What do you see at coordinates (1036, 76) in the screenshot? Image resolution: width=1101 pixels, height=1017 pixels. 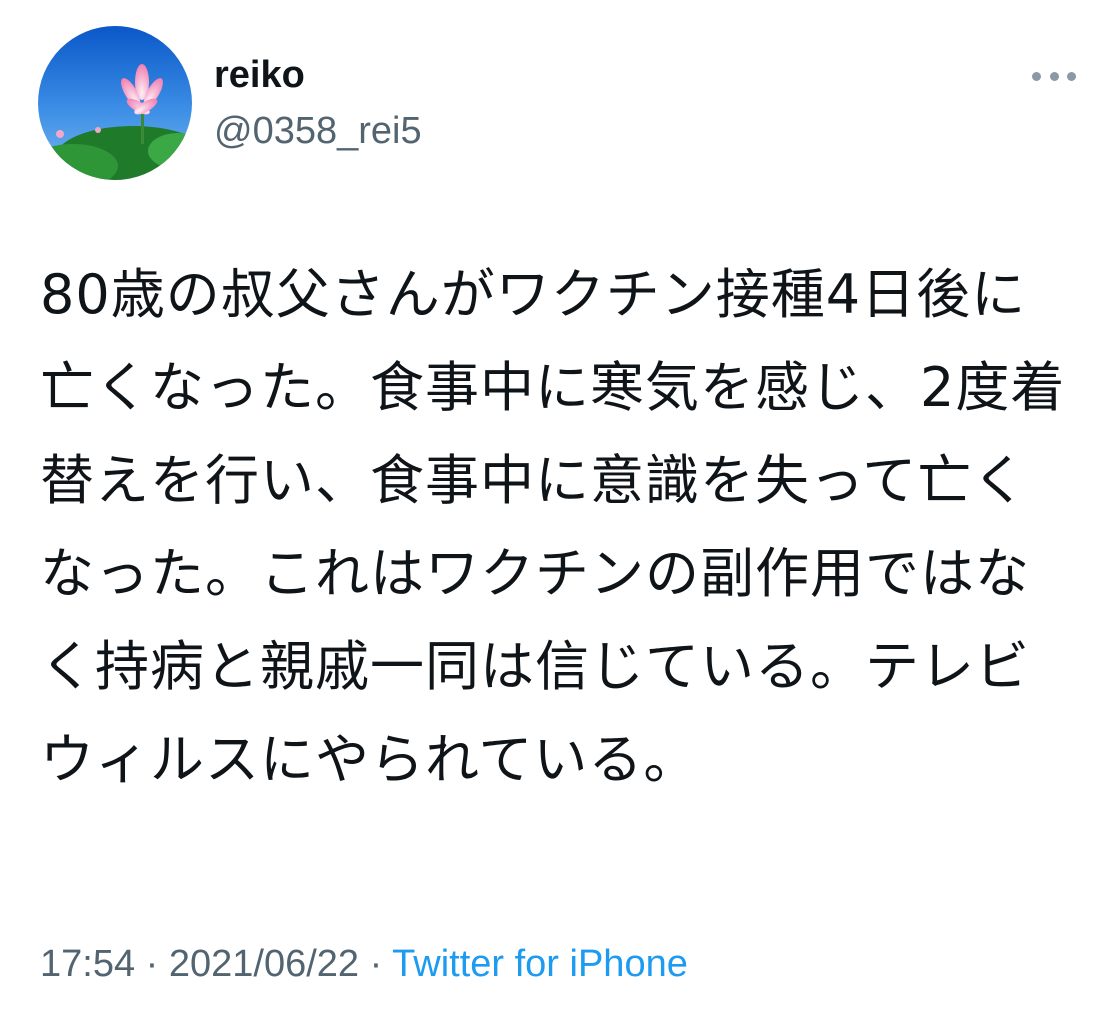 I see `more-horizontal-icon` at bounding box center [1036, 76].